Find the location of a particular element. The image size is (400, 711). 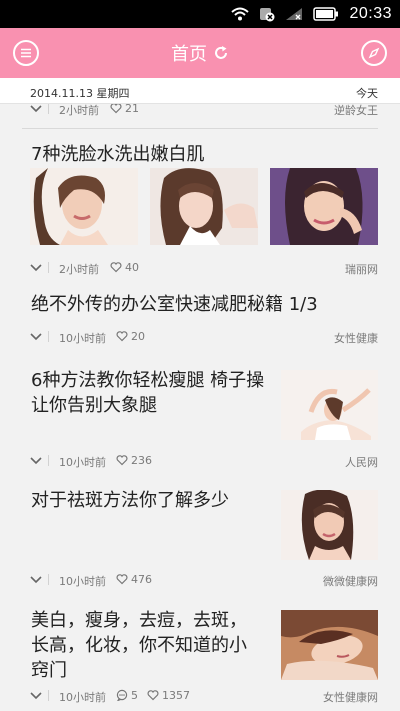

item-meta: 10小时前 5 1357 女性健康网 is located at coordinates (203, 696).